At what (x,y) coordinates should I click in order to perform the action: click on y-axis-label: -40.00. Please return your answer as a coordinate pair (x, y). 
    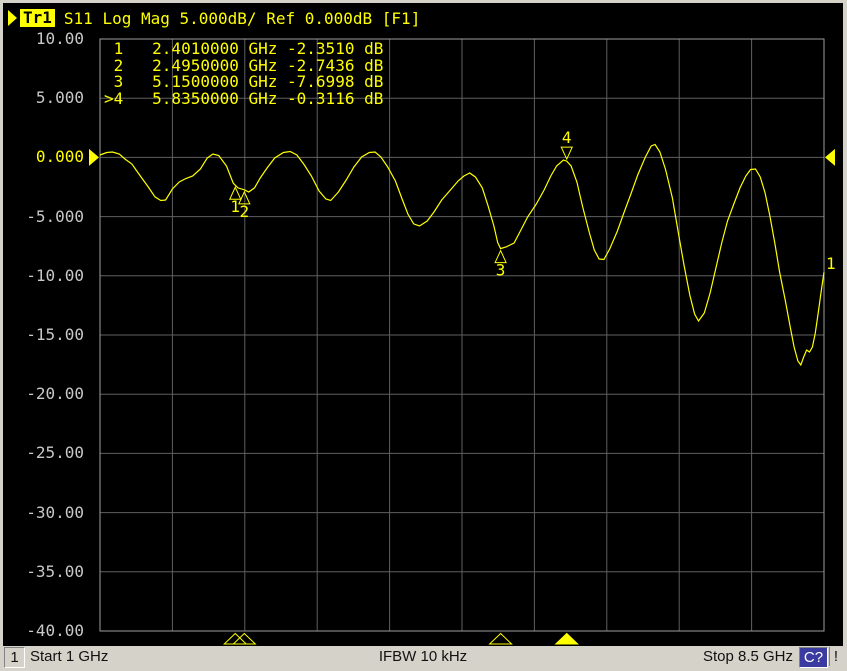
    Looking at the image, I should click on (55, 630).